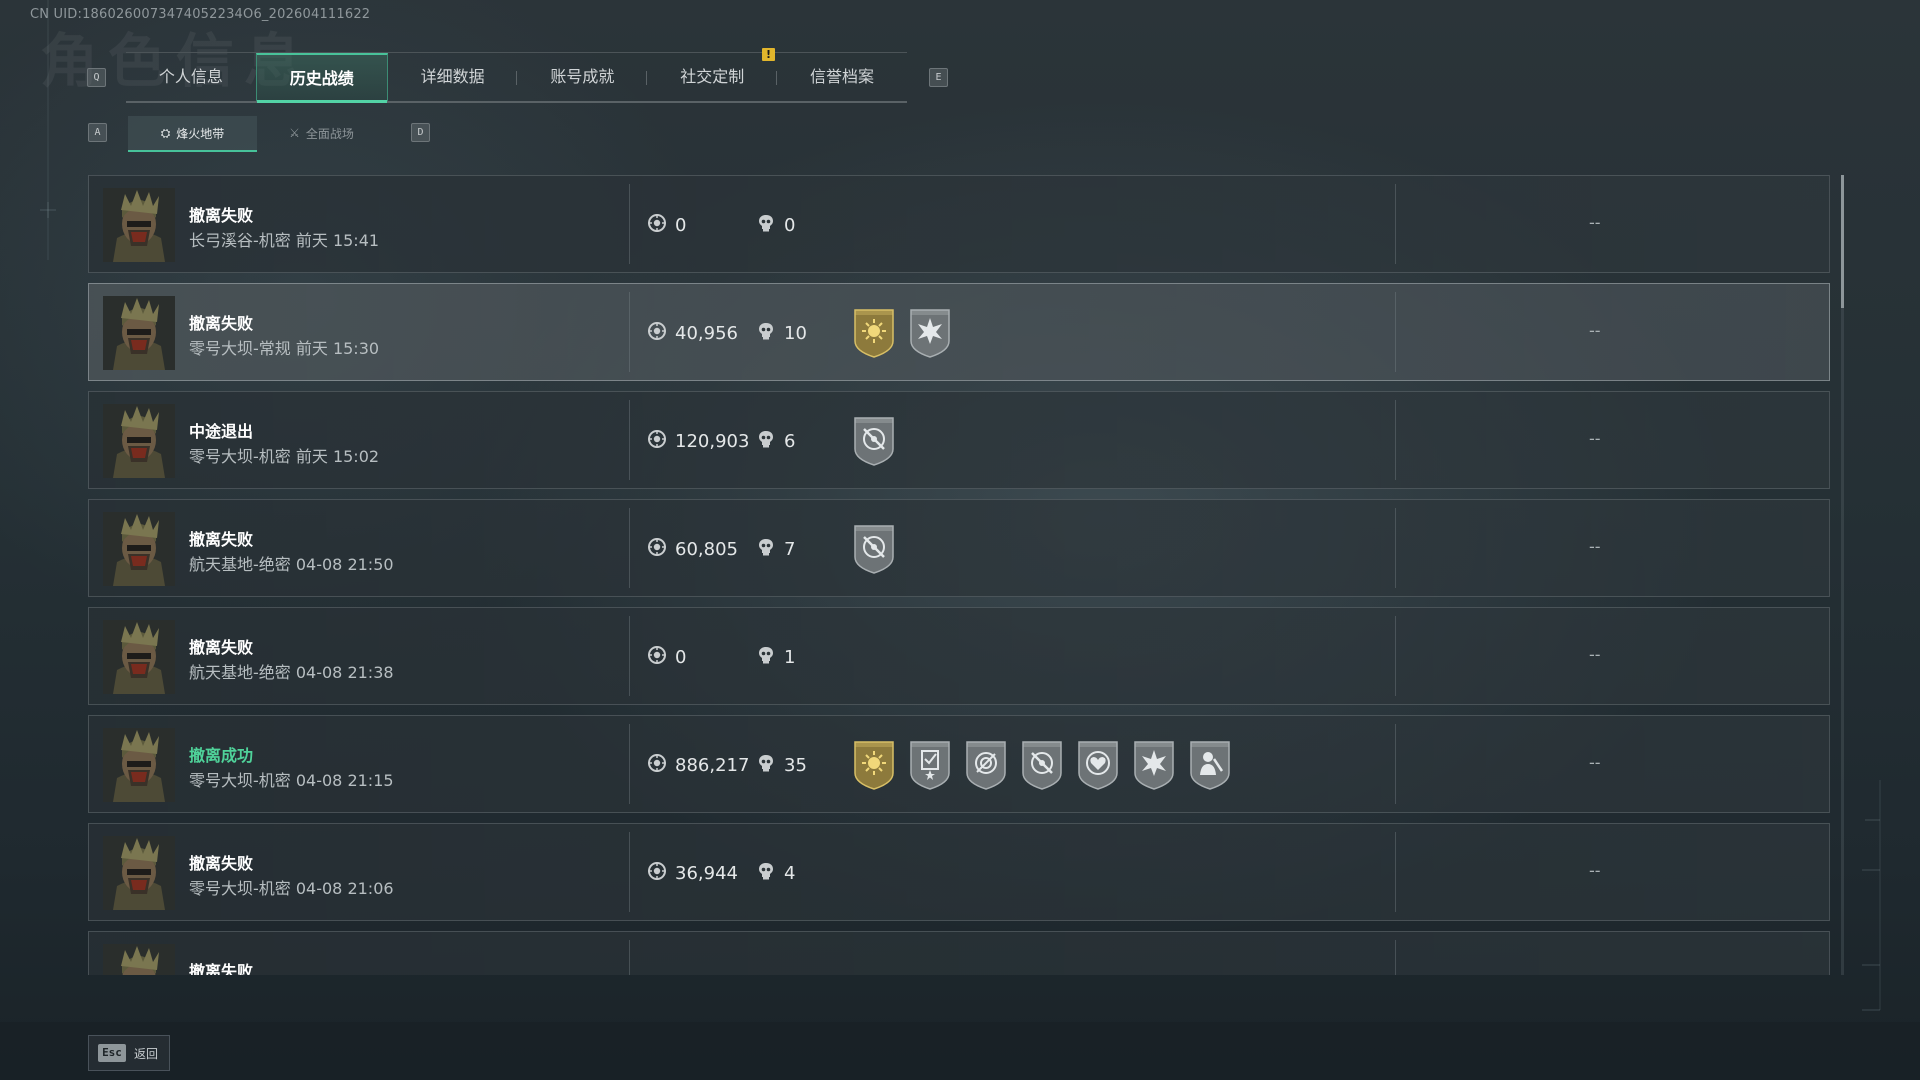 The image size is (1920, 1080). I want to click on kill-count: 10, so click(781, 333).